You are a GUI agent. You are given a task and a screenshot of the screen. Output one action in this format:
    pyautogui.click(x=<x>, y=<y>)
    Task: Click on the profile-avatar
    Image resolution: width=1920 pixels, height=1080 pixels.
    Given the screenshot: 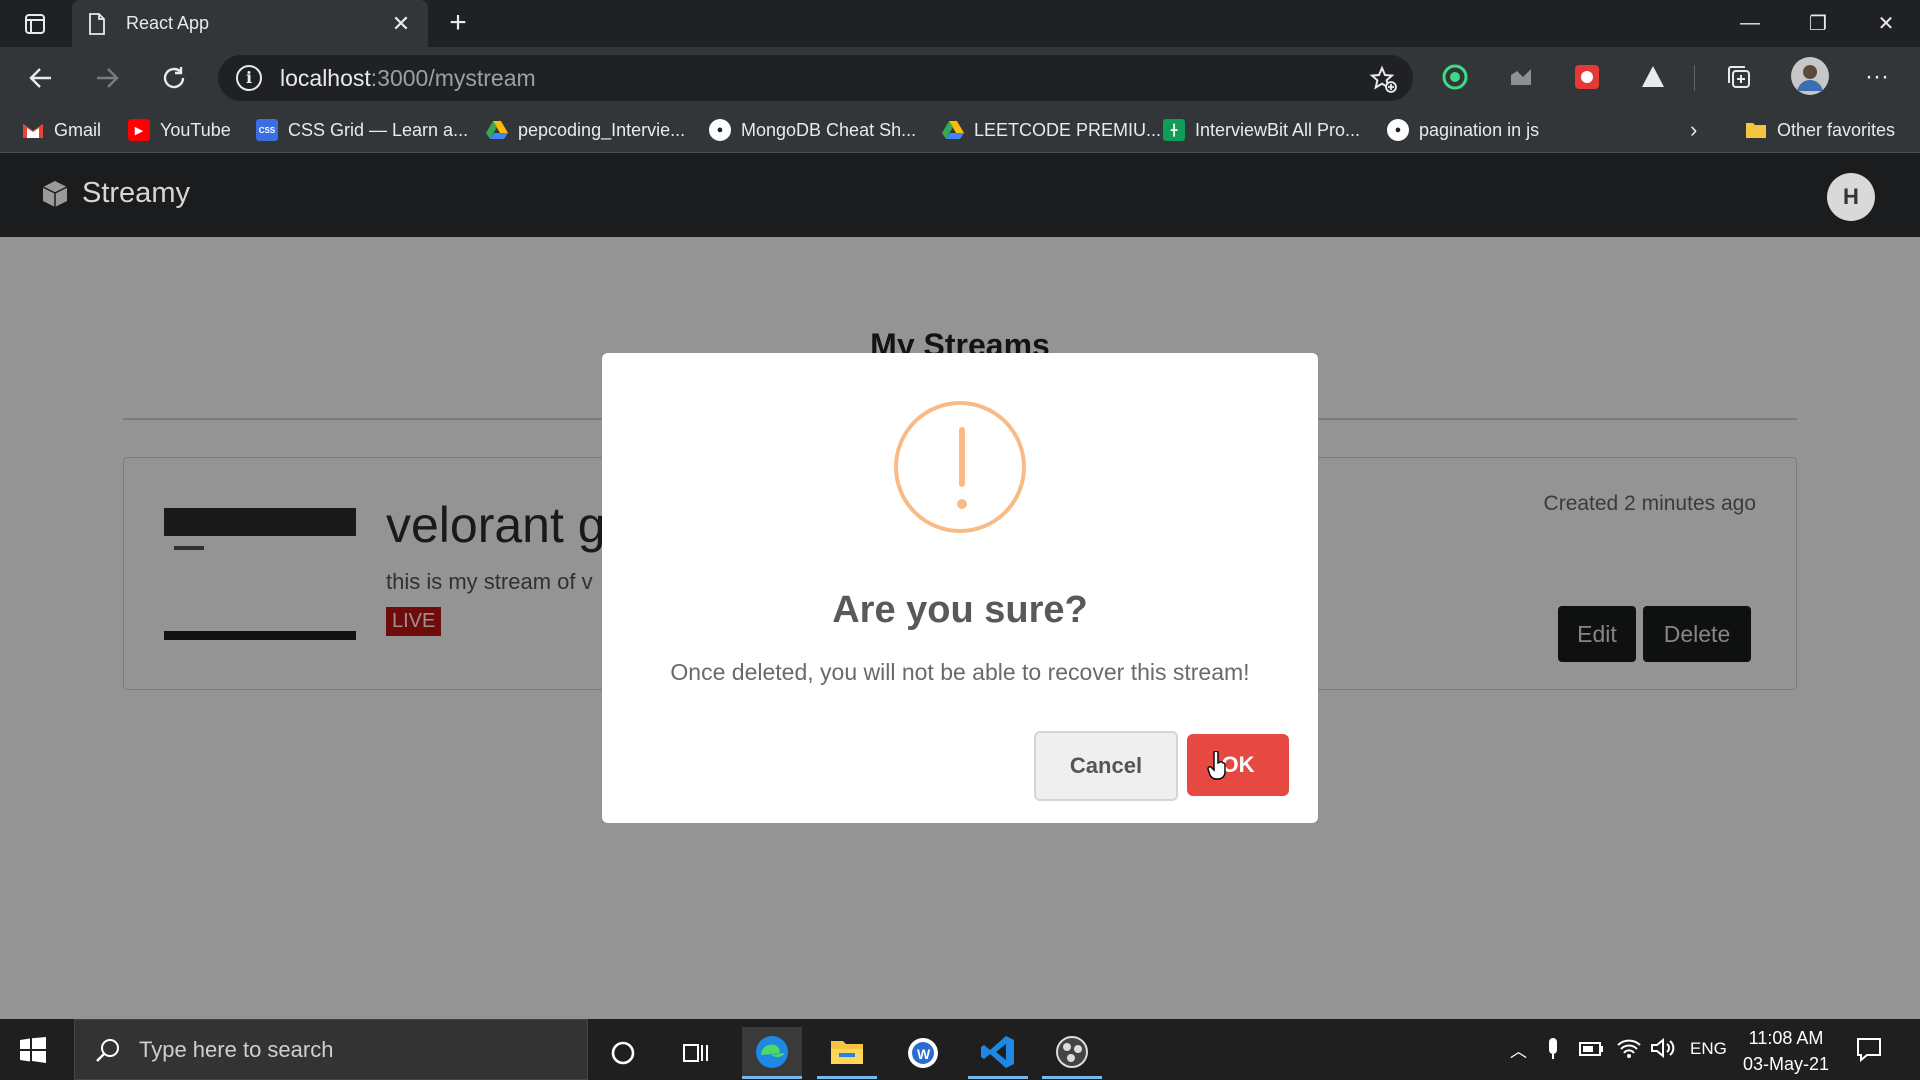 What is the action you would take?
    pyautogui.click(x=1810, y=76)
    